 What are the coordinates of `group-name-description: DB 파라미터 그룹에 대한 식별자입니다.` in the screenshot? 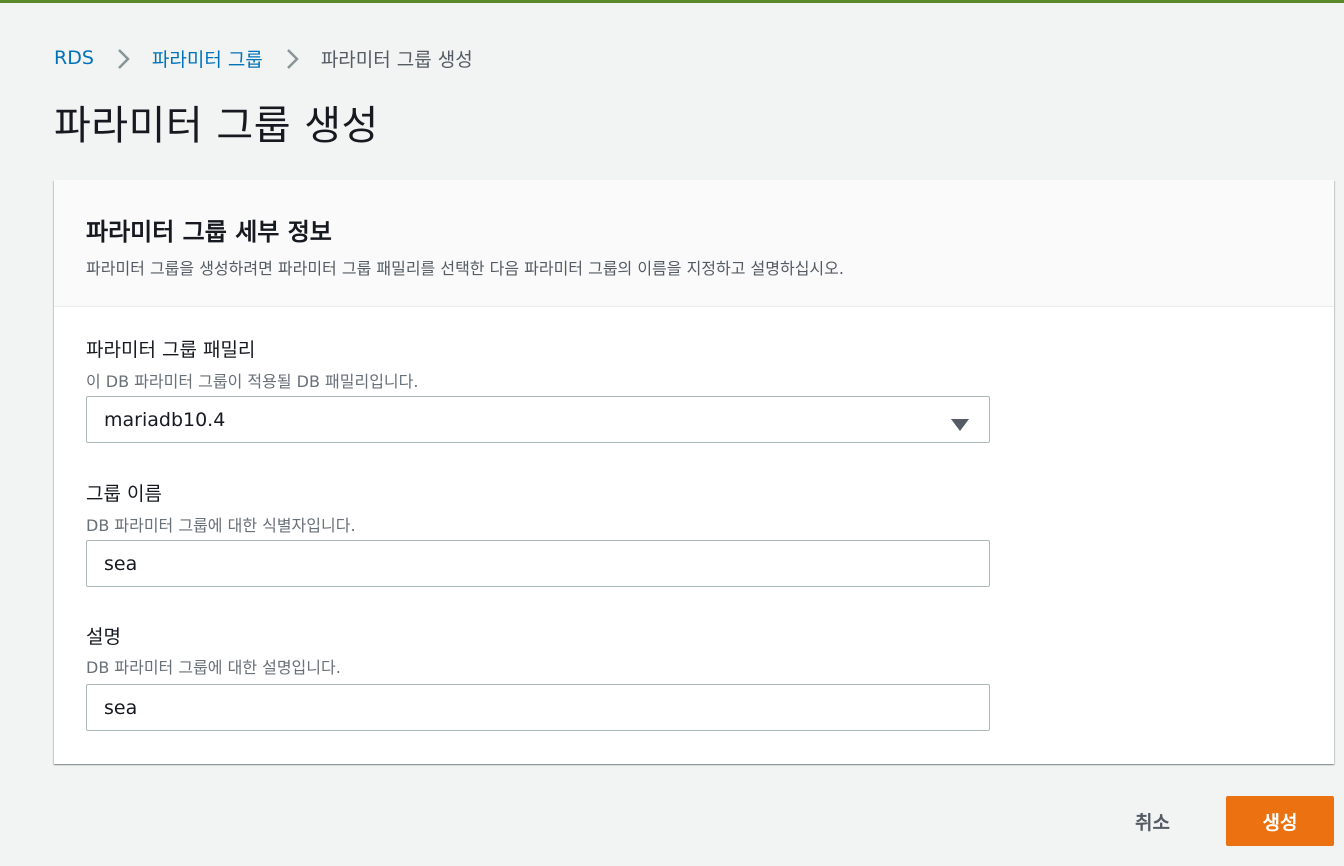 It's located at (221, 525).